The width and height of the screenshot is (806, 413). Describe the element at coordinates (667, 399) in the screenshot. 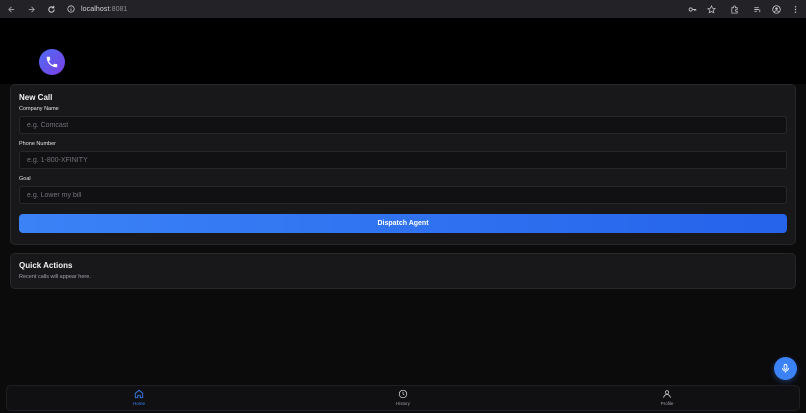

I see `nav-item-profile: Profile` at that location.